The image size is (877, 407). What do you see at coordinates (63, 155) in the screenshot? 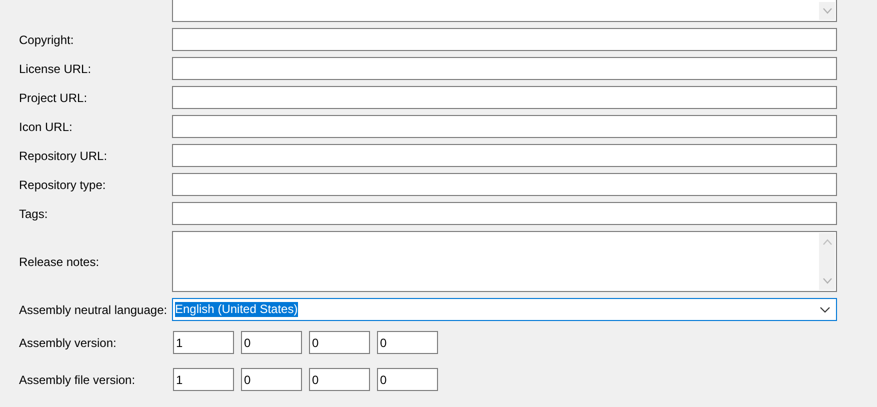
I see `field-label: Repository URL:` at bounding box center [63, 155].